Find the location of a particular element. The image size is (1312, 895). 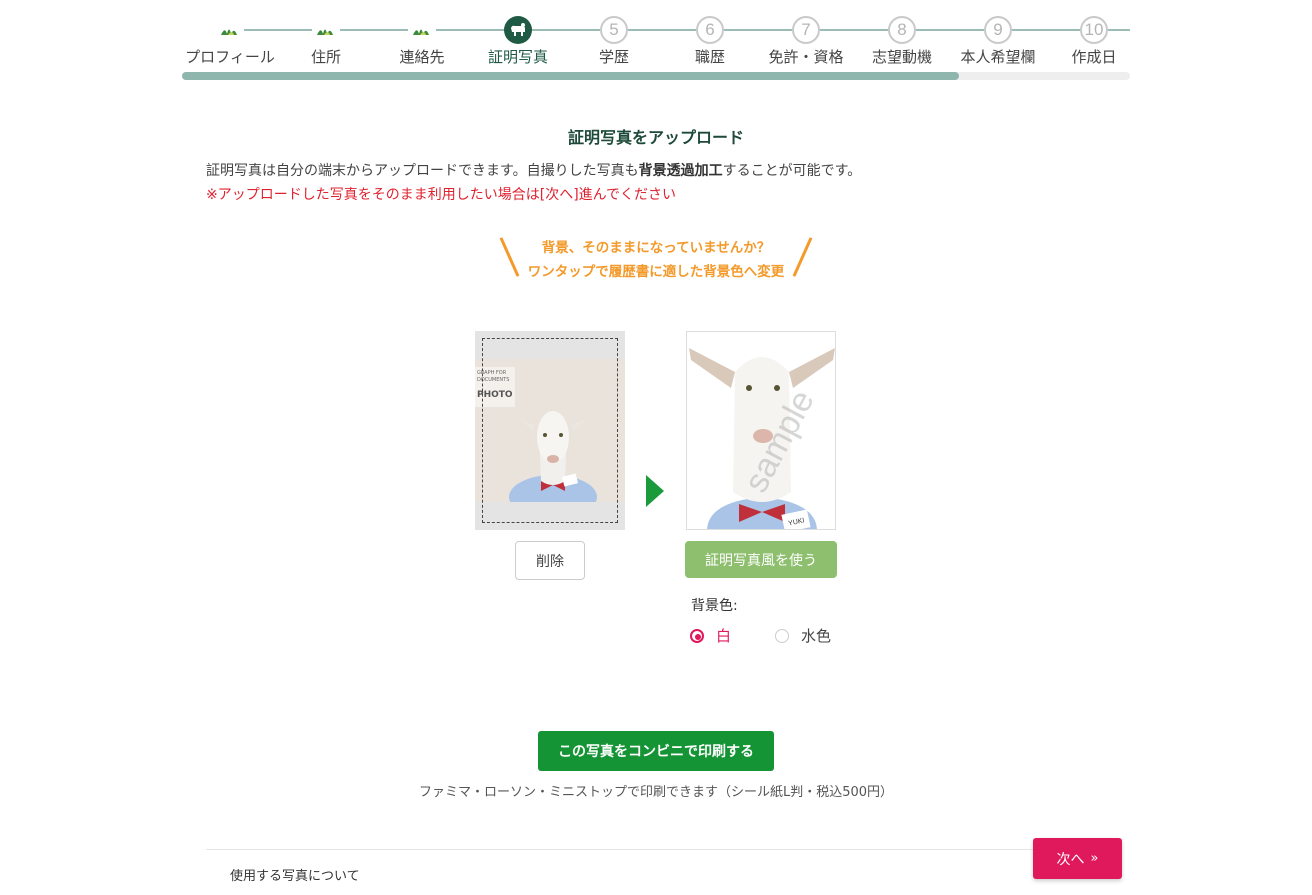

goat-icon is located at coordinates (518, 30).